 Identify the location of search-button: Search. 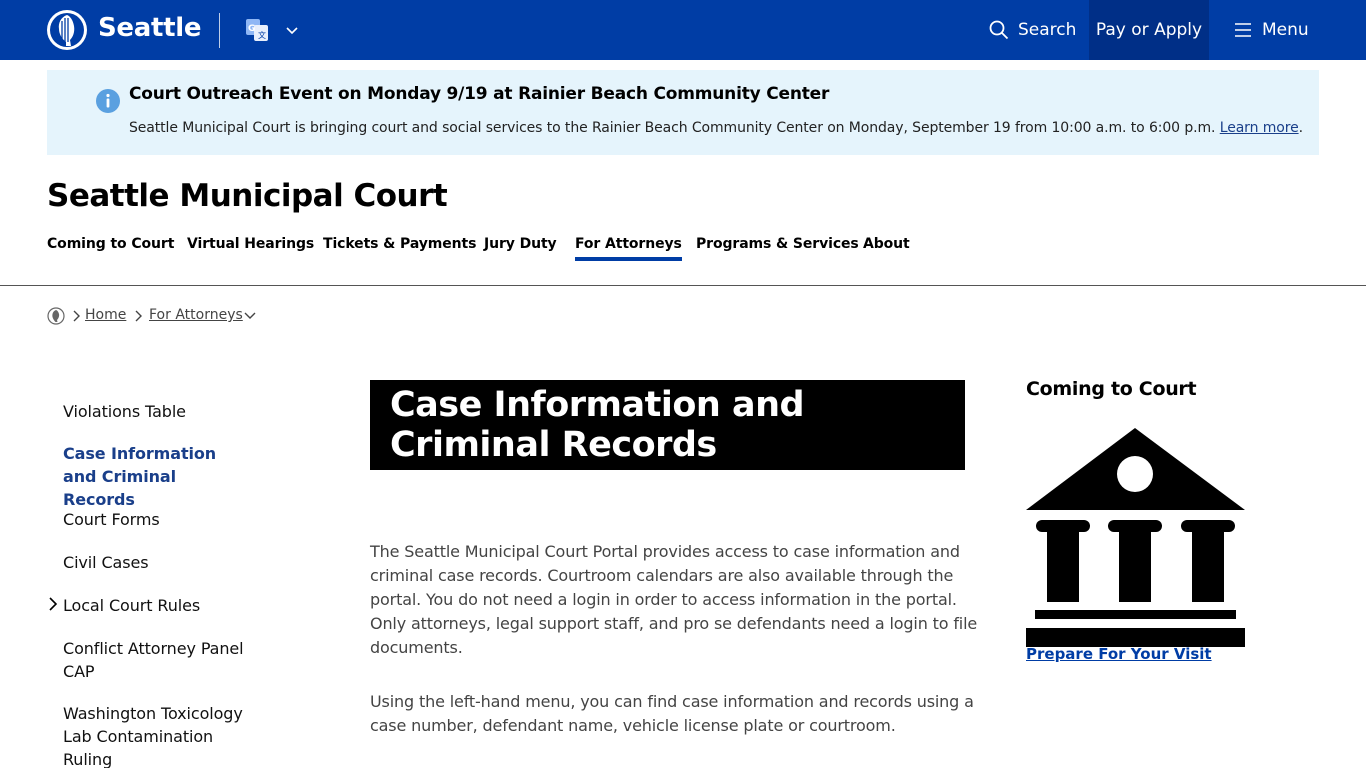
(1032, 30).